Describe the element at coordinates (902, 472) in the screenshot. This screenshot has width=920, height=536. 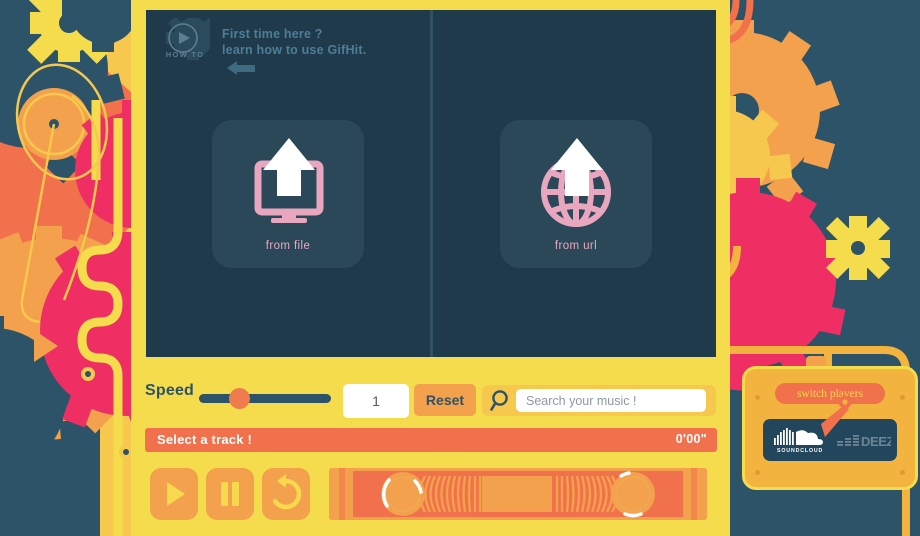
I see `panel-screw-br` at that location.